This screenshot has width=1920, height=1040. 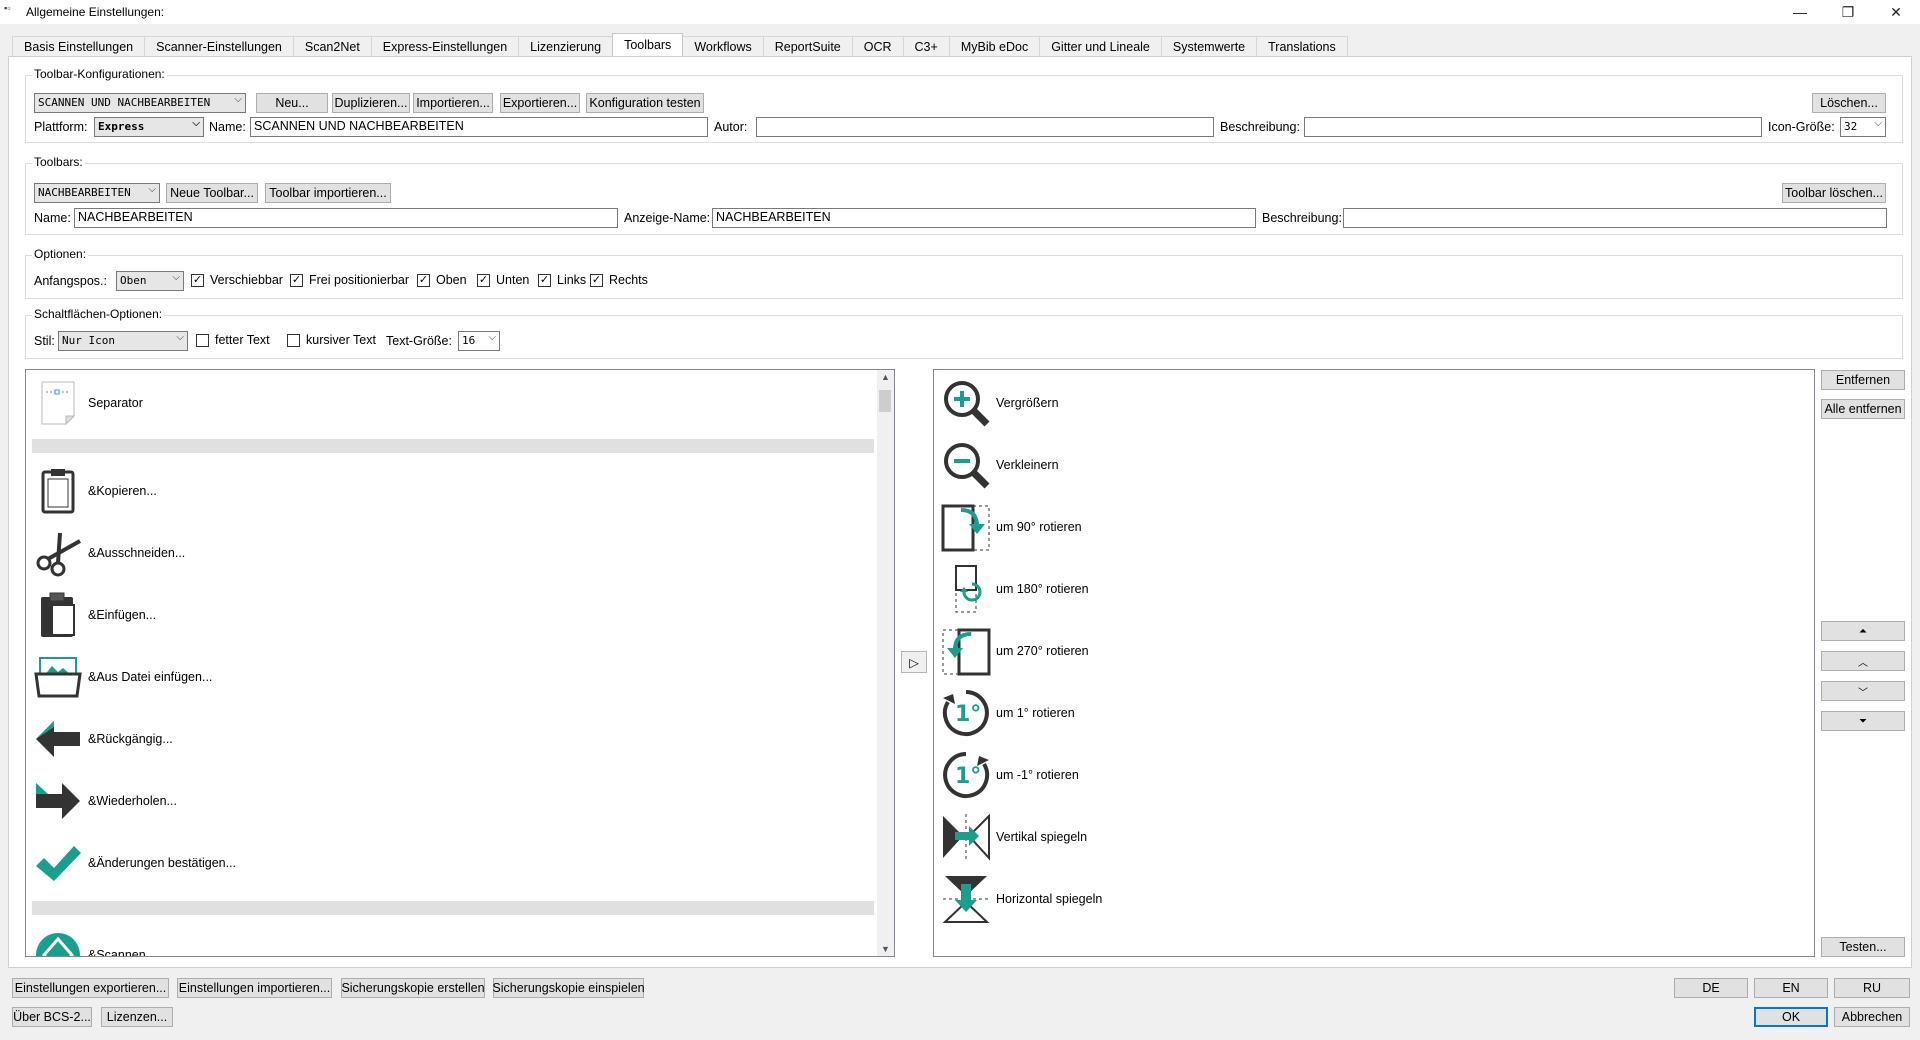 I want to click on start-position-label: Anfangspos.:, so click(x=70, y=281).